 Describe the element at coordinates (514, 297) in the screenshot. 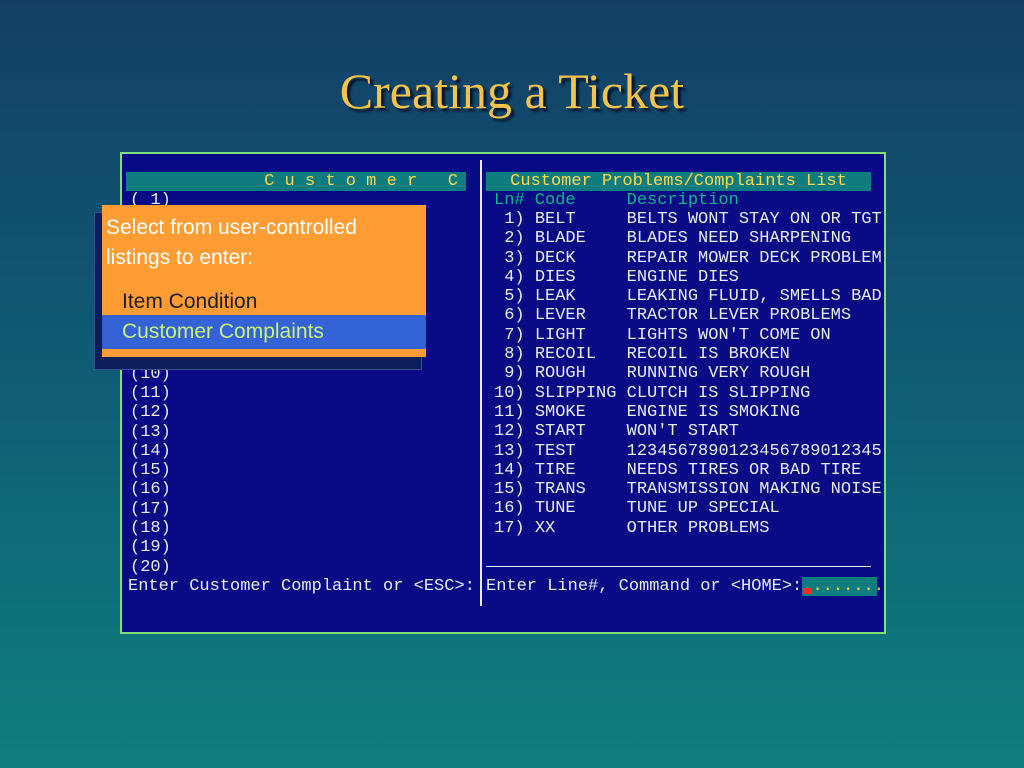

I see `complaint-line-number: 5)` at that location.